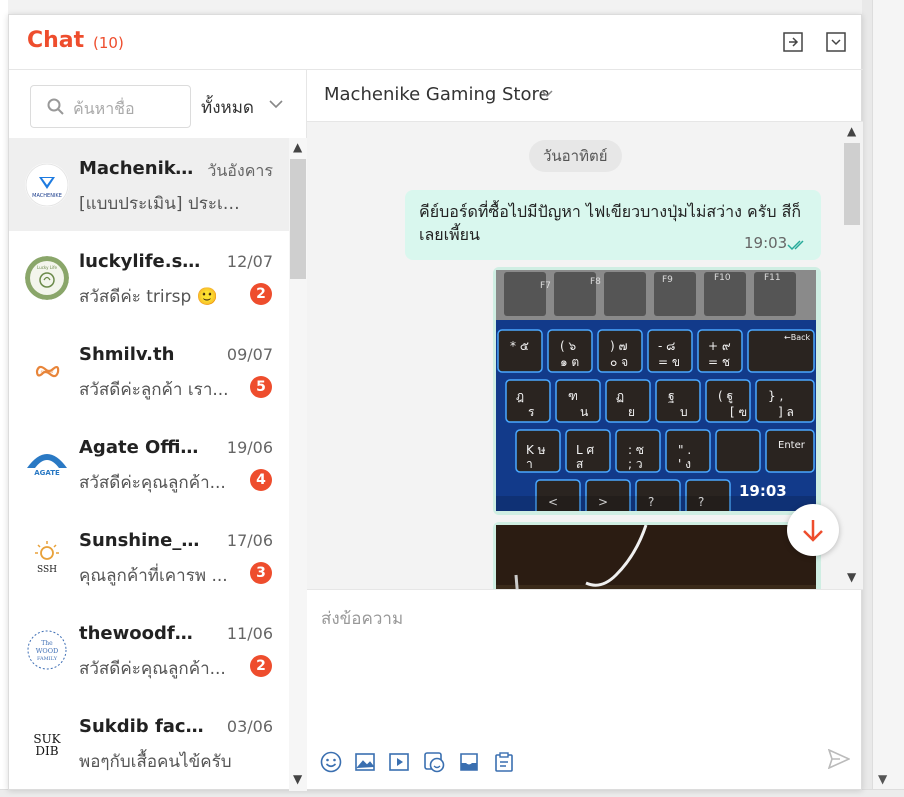 The width and height of the screenshot is (904, 797). What do you see at coordinates (504, 762) in the screenshot?
I see `order-icon` at bounding box center [504, 762].